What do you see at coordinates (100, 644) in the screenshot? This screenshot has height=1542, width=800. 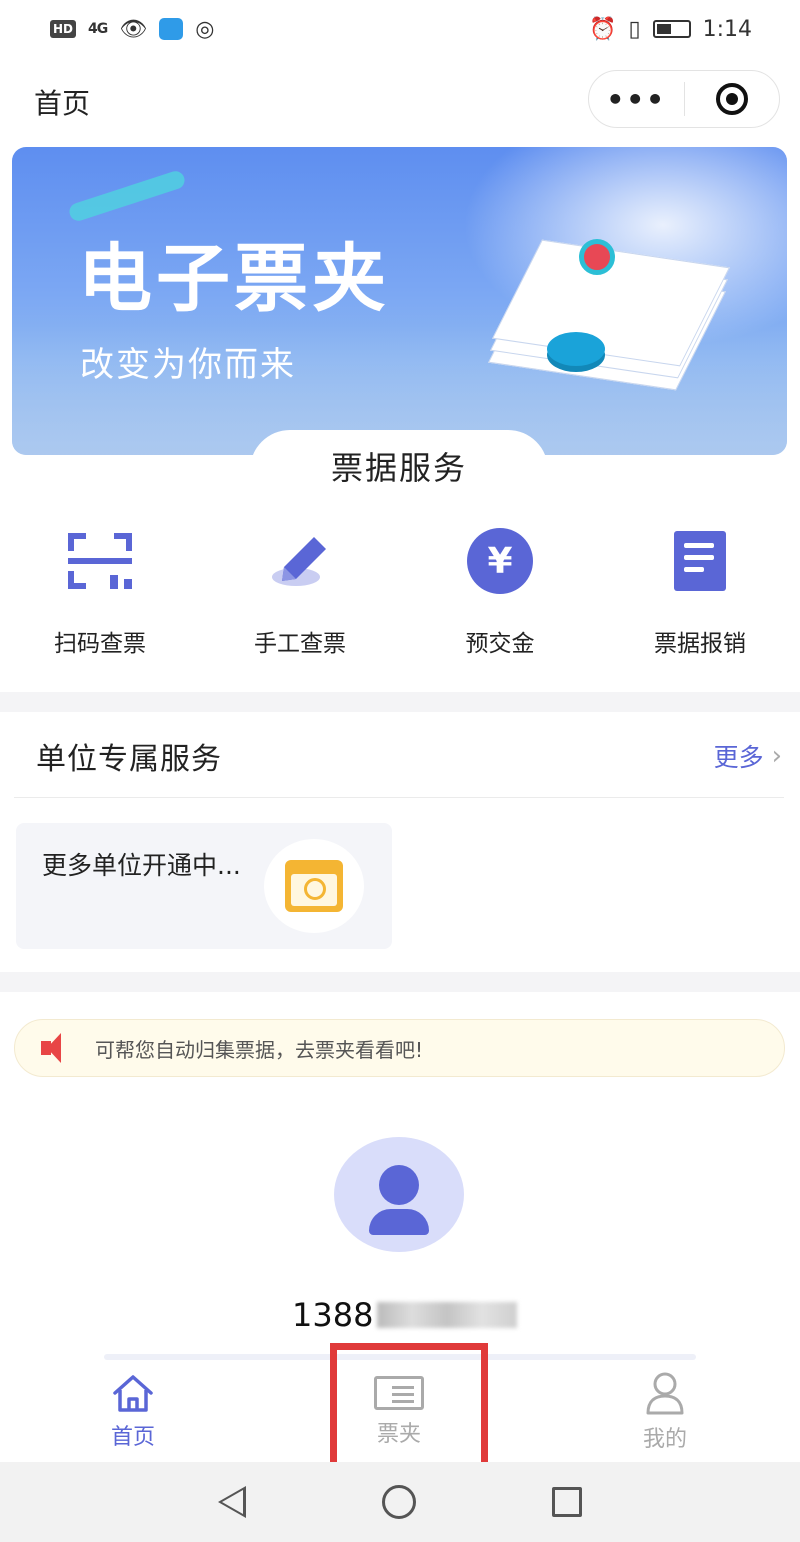 I see `service-label: 扫码查票` at bounding box center [100, 644].